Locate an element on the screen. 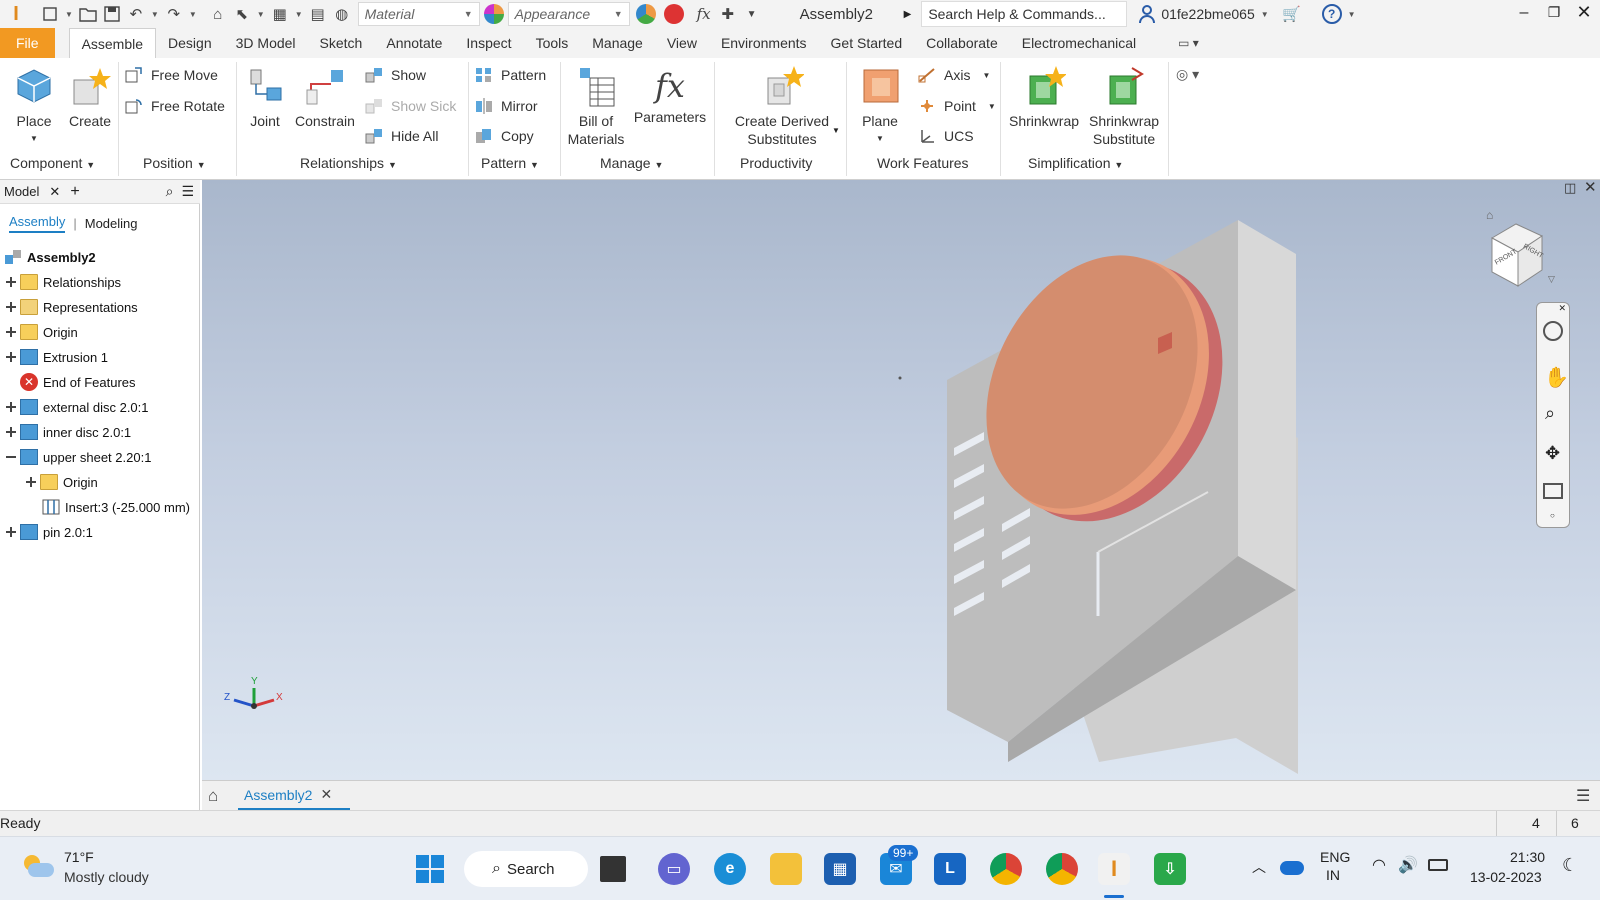 Image resolution: width=1600 pixels, height=900 pixels. add-icon: ✚ is located at coordinates (728, 14).